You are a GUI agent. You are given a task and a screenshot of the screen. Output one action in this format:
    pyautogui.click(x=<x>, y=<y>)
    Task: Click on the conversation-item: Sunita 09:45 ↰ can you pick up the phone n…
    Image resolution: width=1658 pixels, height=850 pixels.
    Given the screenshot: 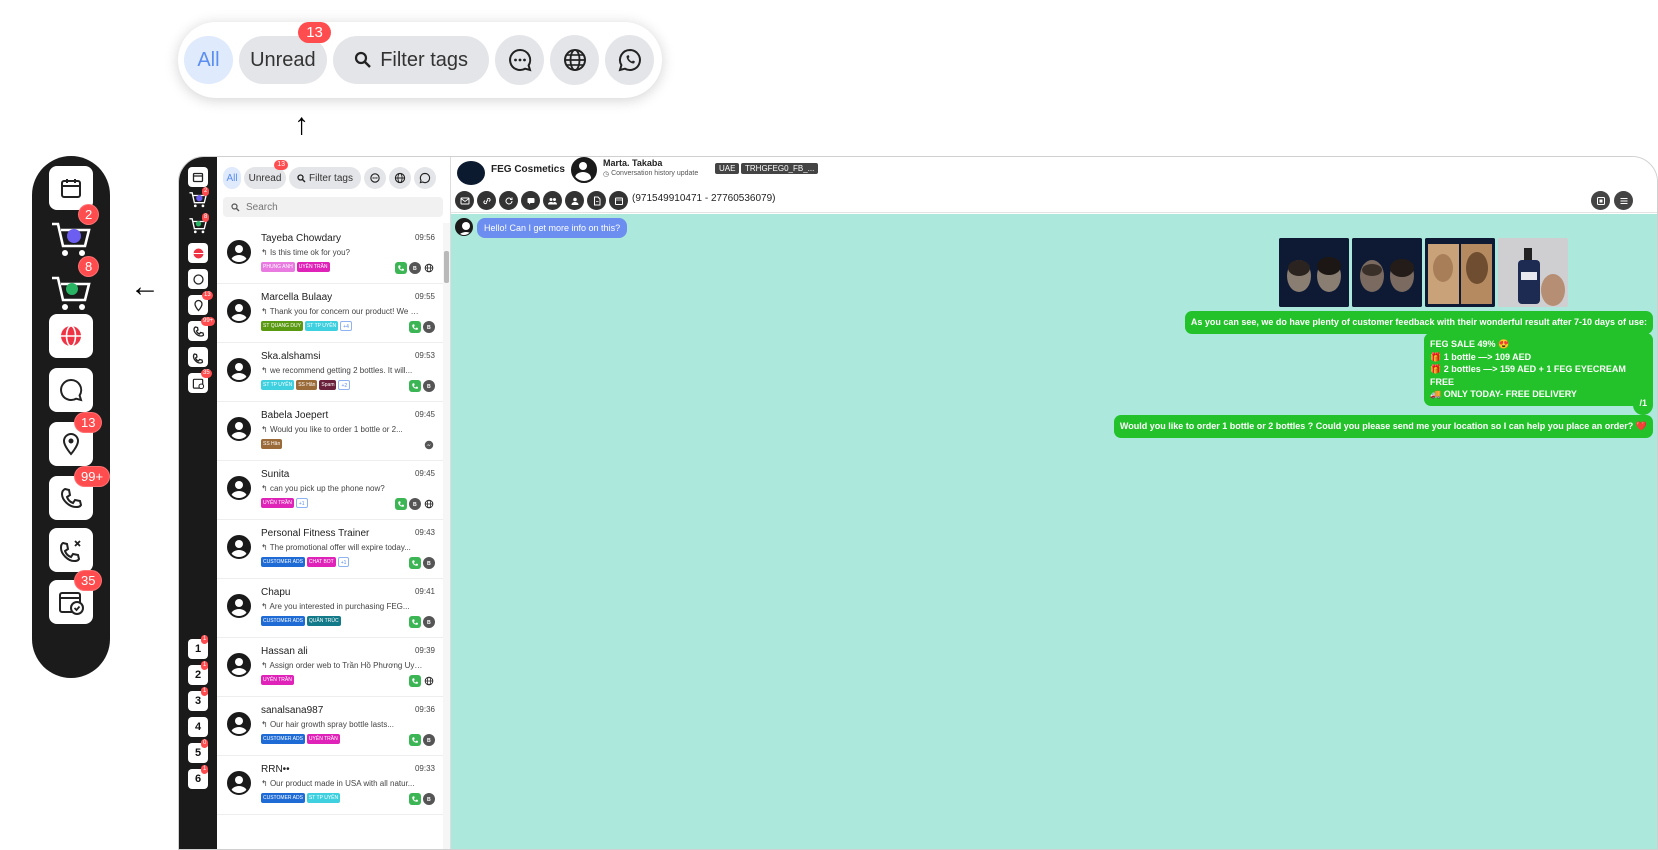 What is the action you would take?
    pyautogui.click(x=330, y=490)
    